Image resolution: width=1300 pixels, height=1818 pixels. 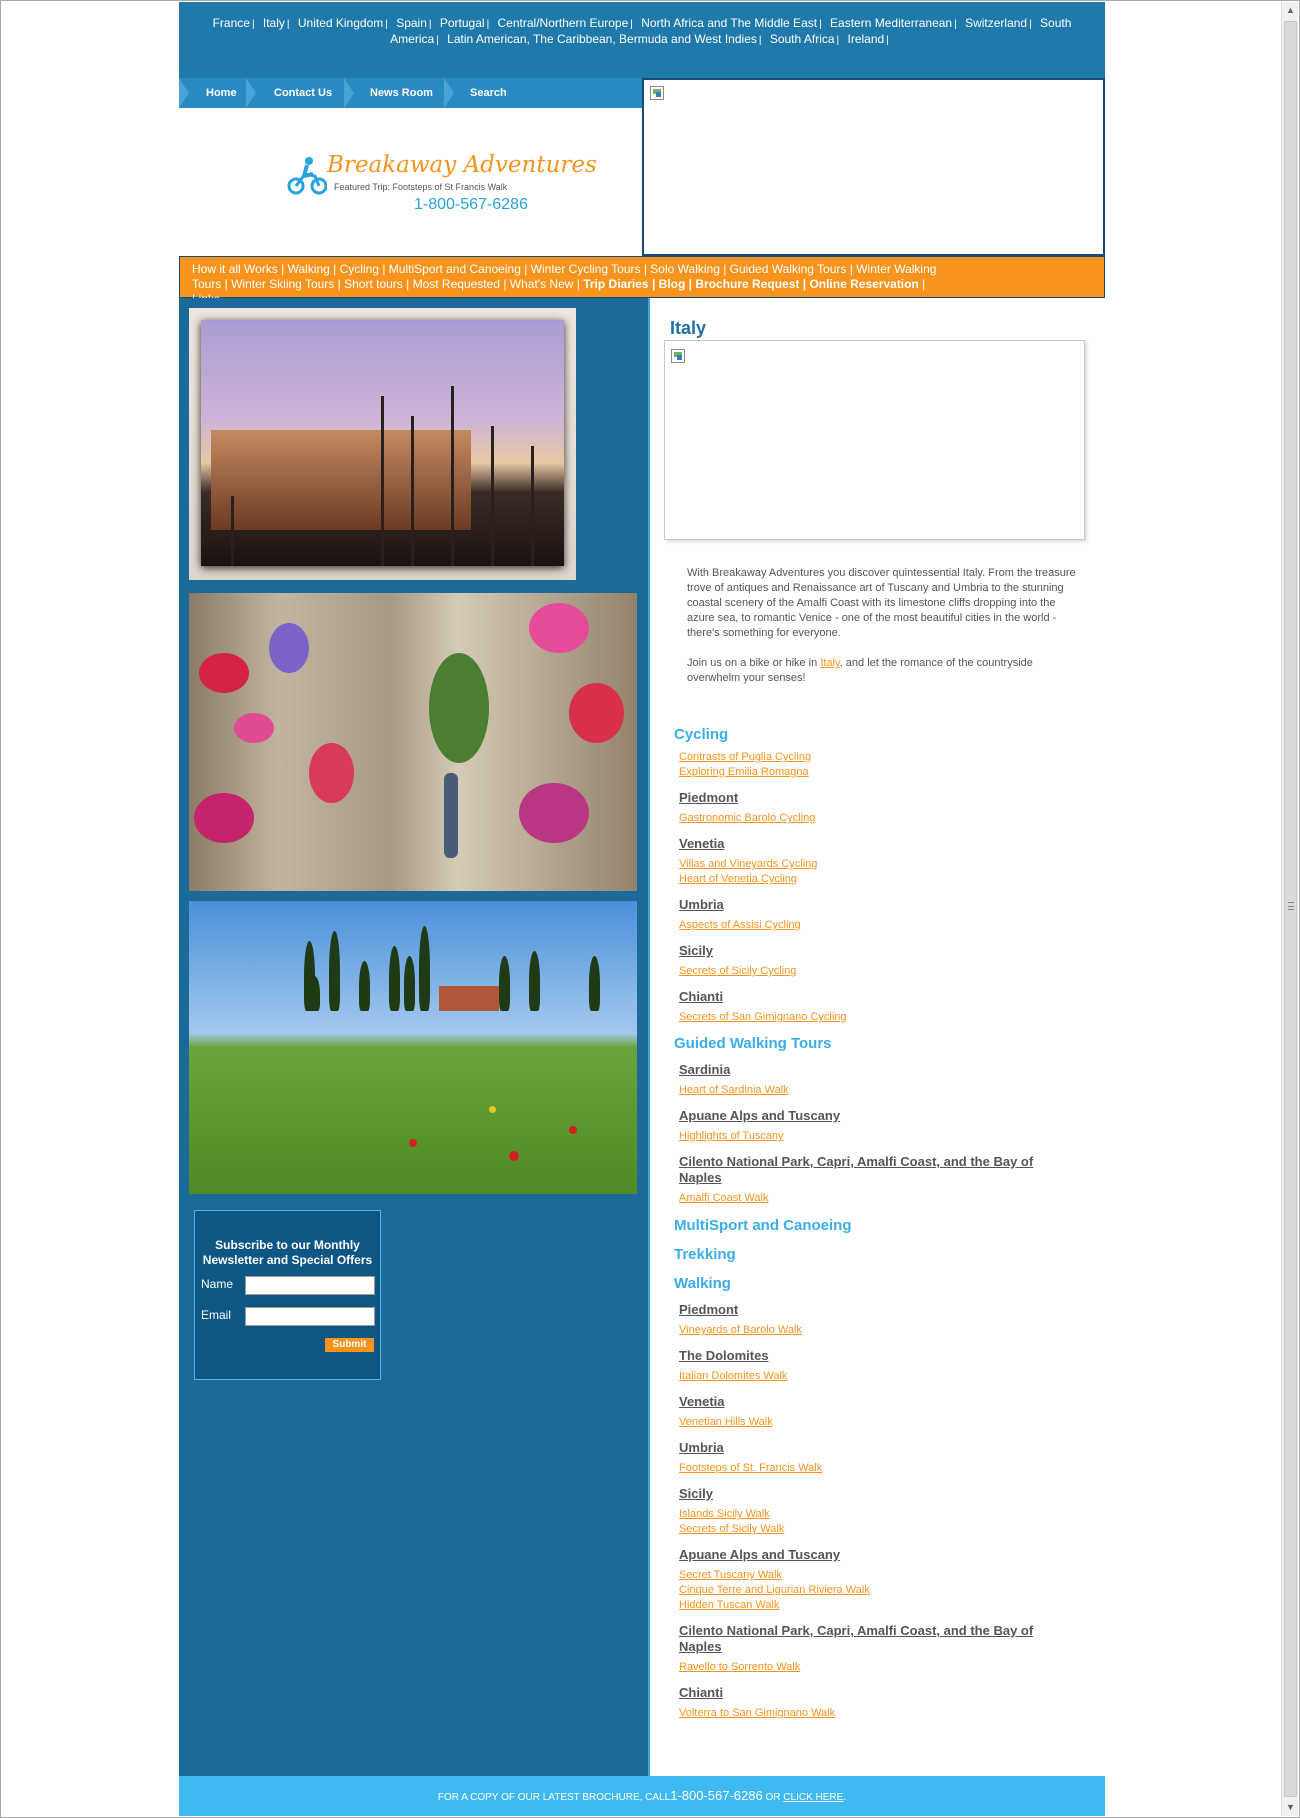 What do you see at coordinates (724, 1514) in the screenshot?
I see `trip-link: Islands Sicily Walk` at bounding box center [724, 1514].